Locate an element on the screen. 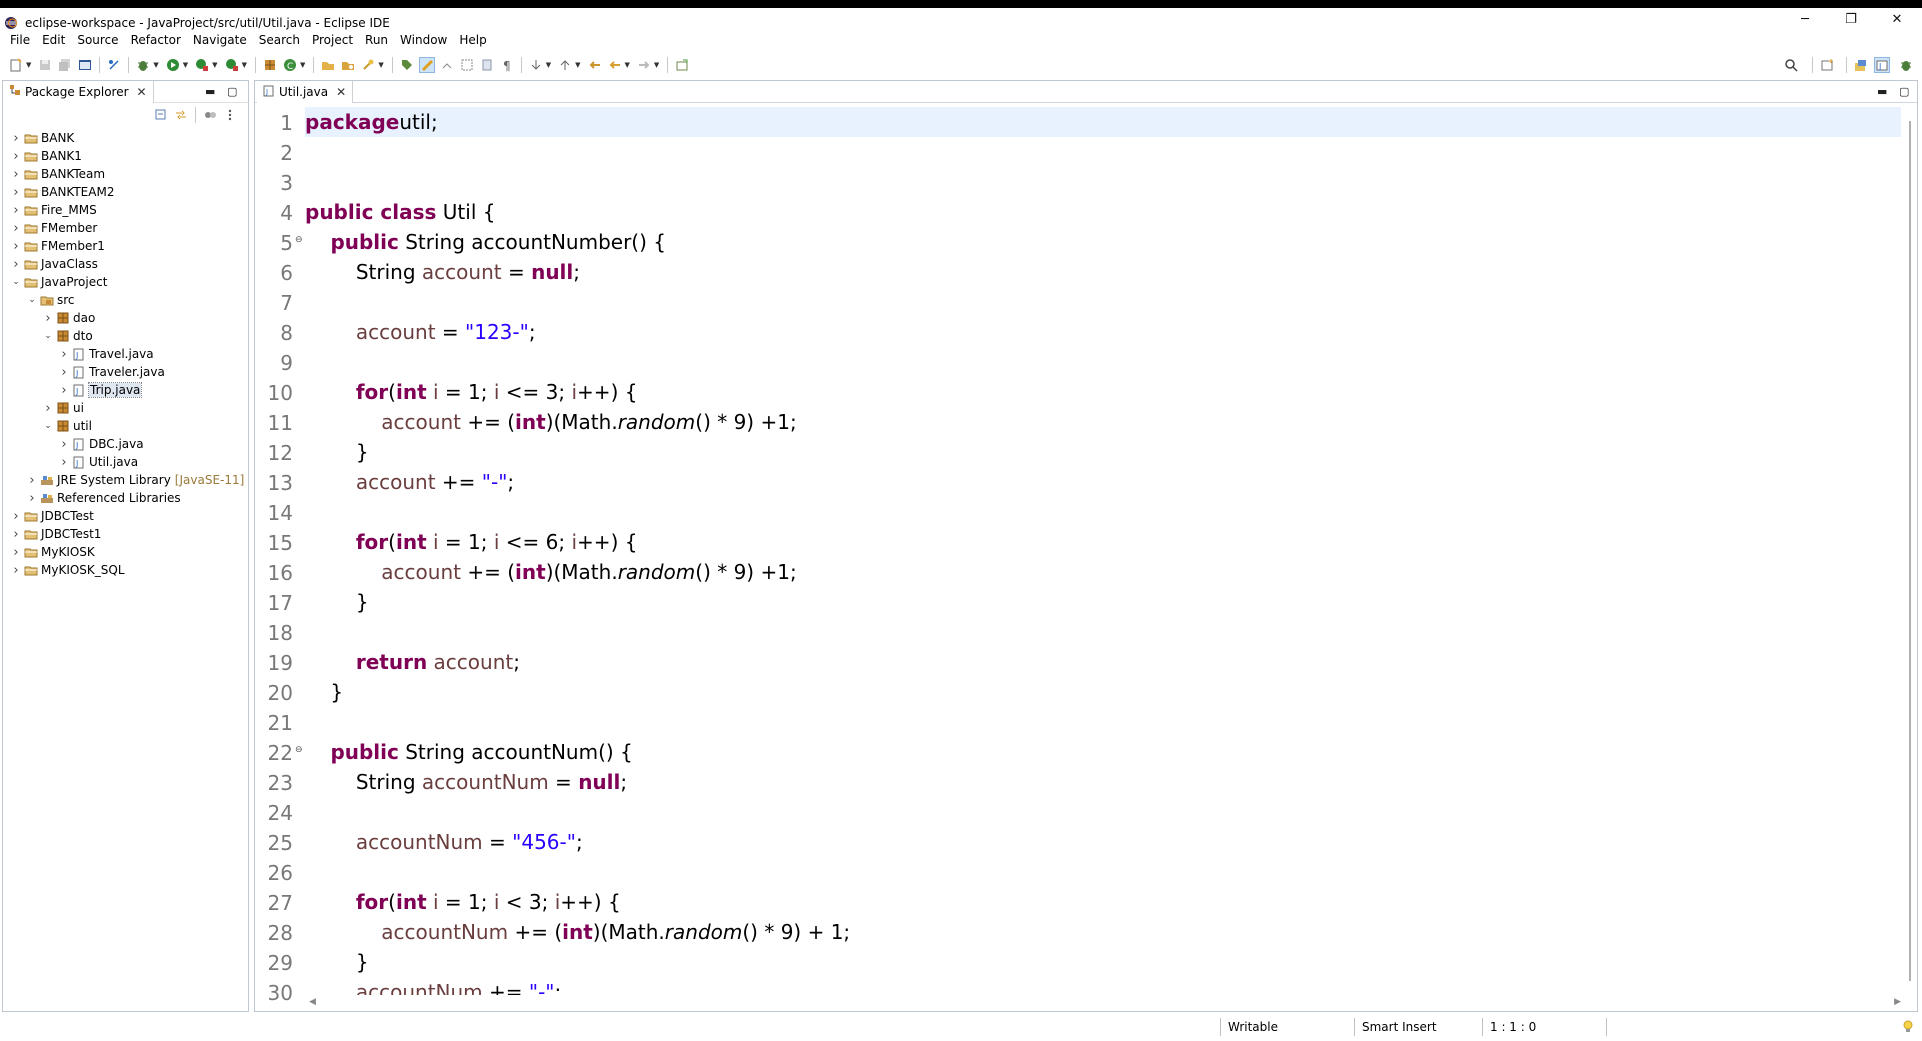 The height and width of the screenshot is (1041, 1922). editor-tab-util-java: J Util.java ✕ is located at coordinates (305, 92).